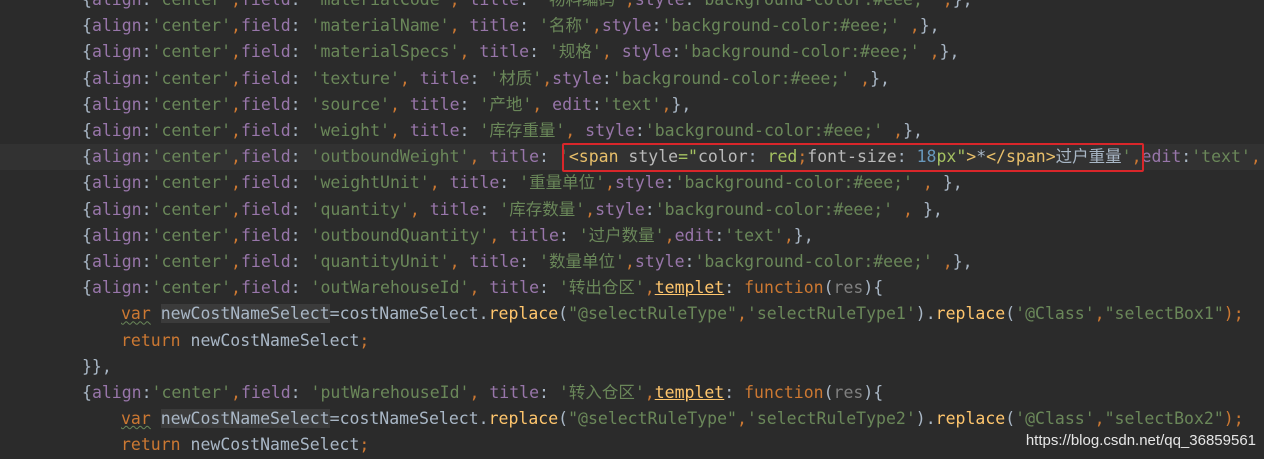 The image size is (1264, 459). Describe the element at coordinates (1161, 157) in the screenshot. I see `code-token: edit` at that location.